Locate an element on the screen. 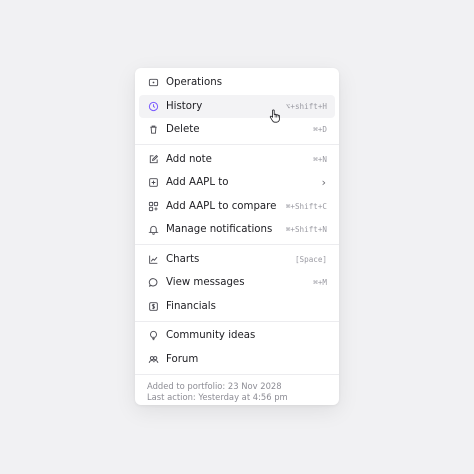 Image resolution: width=474 pixels, height=474 pixels. menu-item-manage-notifications: Manage notifications ⌘+Shift+N is located at coordinates (237, 230).